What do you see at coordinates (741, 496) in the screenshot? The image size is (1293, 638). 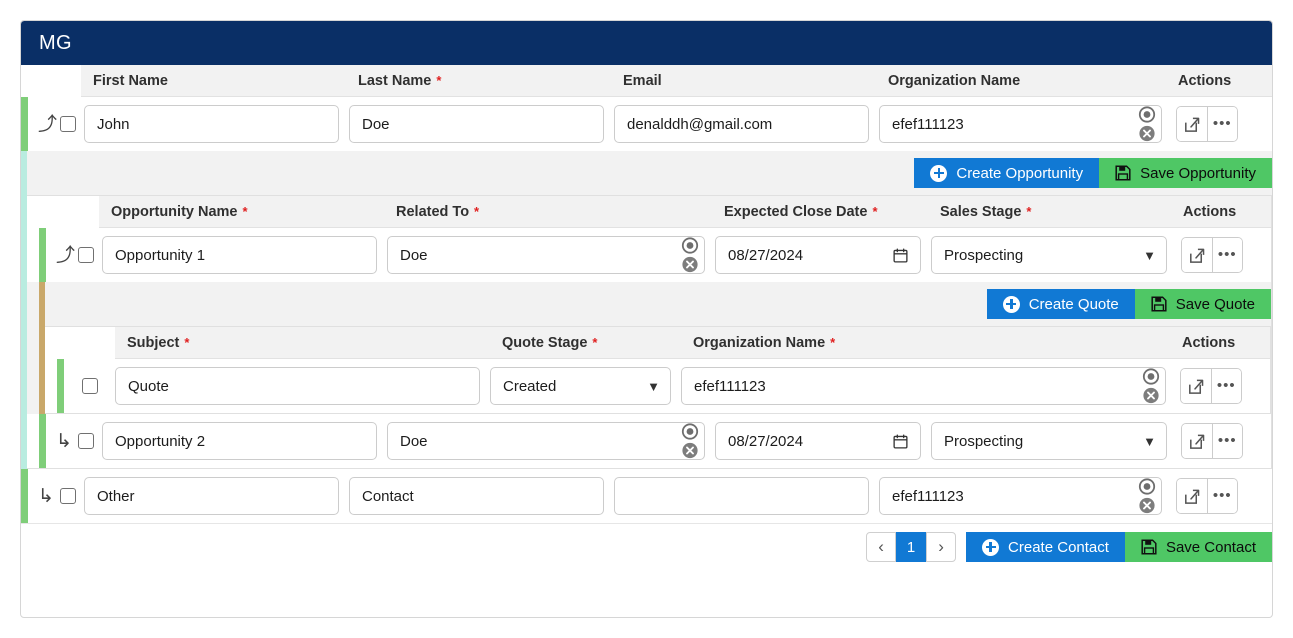 I see `email-input` at bounding box center [741, 496].